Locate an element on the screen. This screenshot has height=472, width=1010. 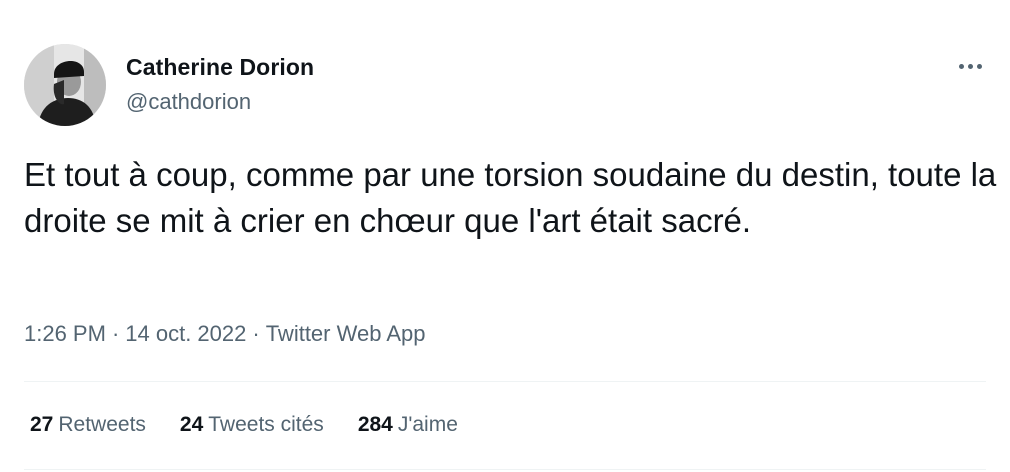
retweets-stat: 27 Retweets is located at coordinates (88, 425).